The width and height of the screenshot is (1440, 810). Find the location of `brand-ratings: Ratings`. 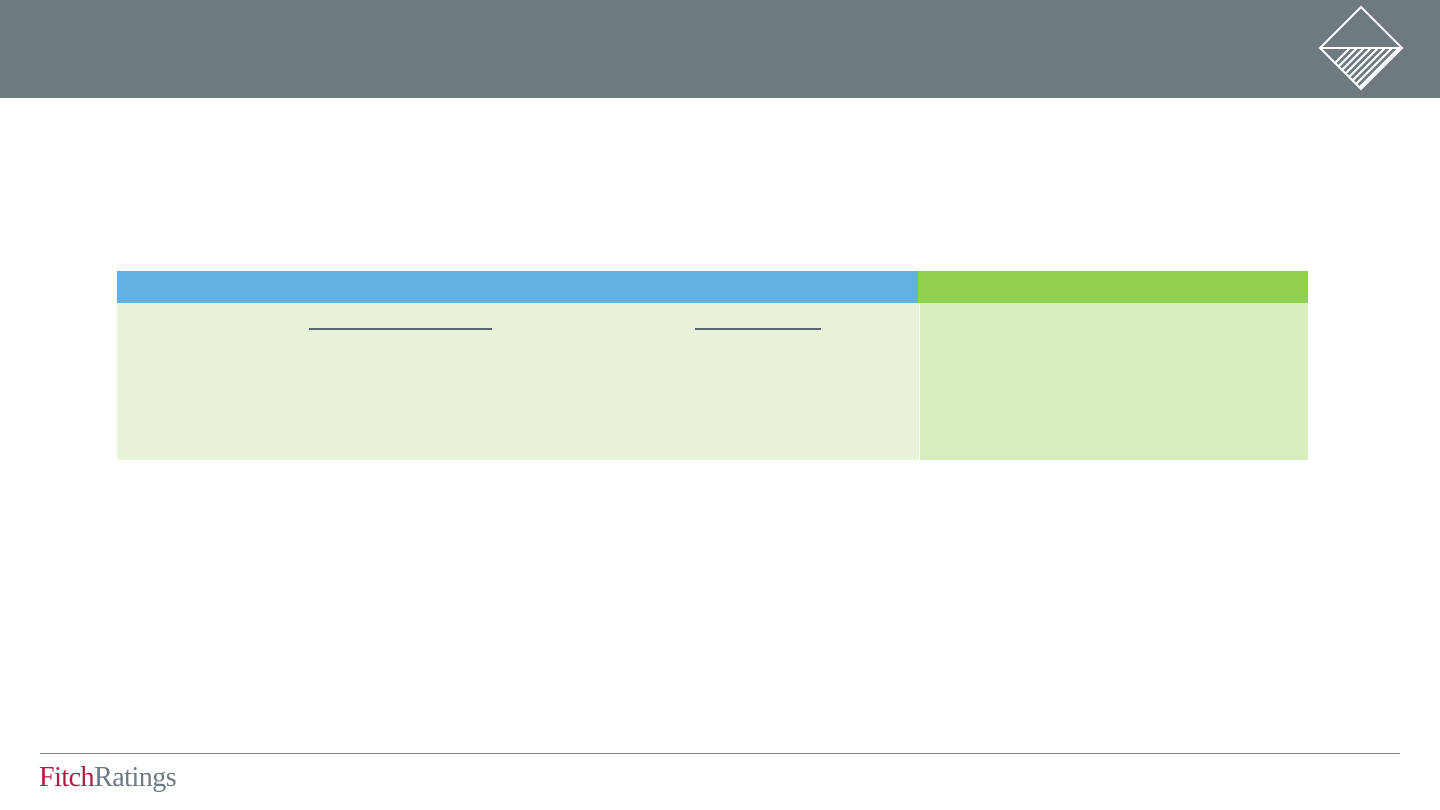

brand-ratings: Ratings is located at coordinates (135, 777).